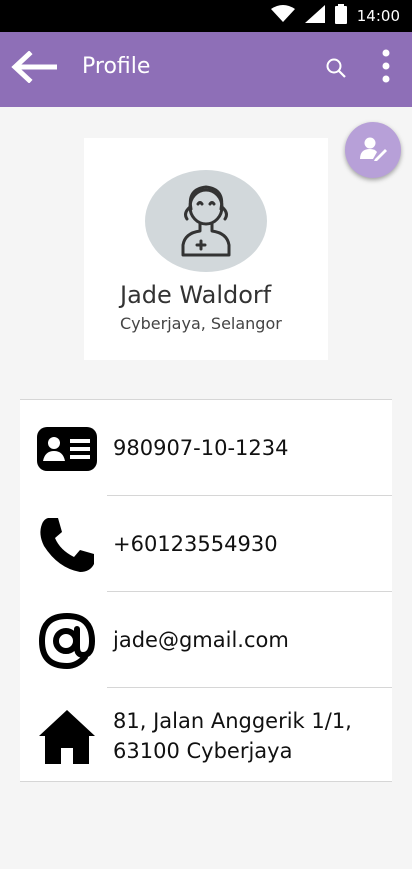 The image size is (412, 869). I want to click on more-vert-icon, so click(386, 68).